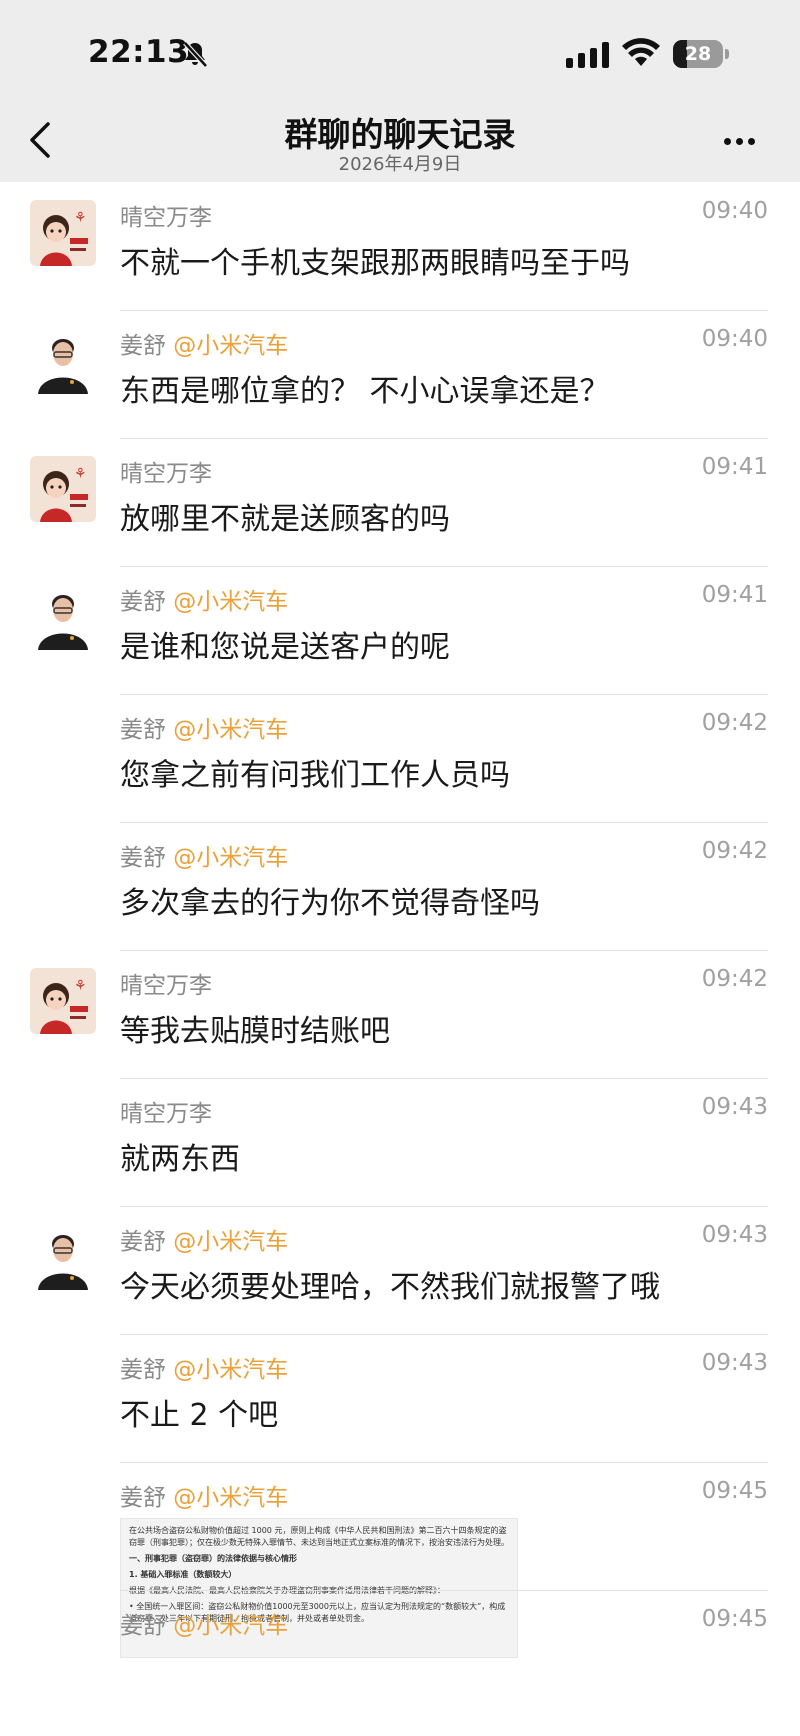 The image size is (800, 1736). What do you see at coordinates (746, 138) in the screenshot?
I see `more-options-icon` at bounding box center [746, 138].